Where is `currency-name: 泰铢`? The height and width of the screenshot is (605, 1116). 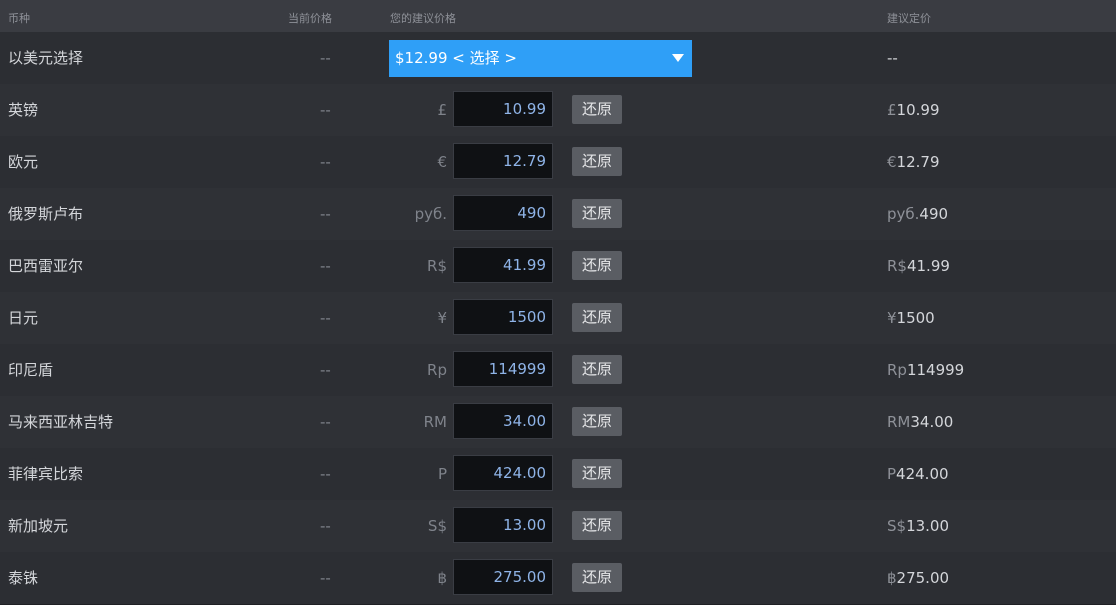 currency-name: 泰铢 is located at coordinates (23, 578).